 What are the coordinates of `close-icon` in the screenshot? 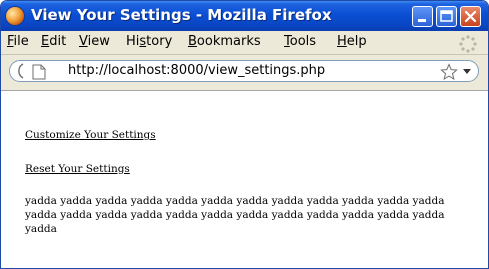 It's located at (470, 16).